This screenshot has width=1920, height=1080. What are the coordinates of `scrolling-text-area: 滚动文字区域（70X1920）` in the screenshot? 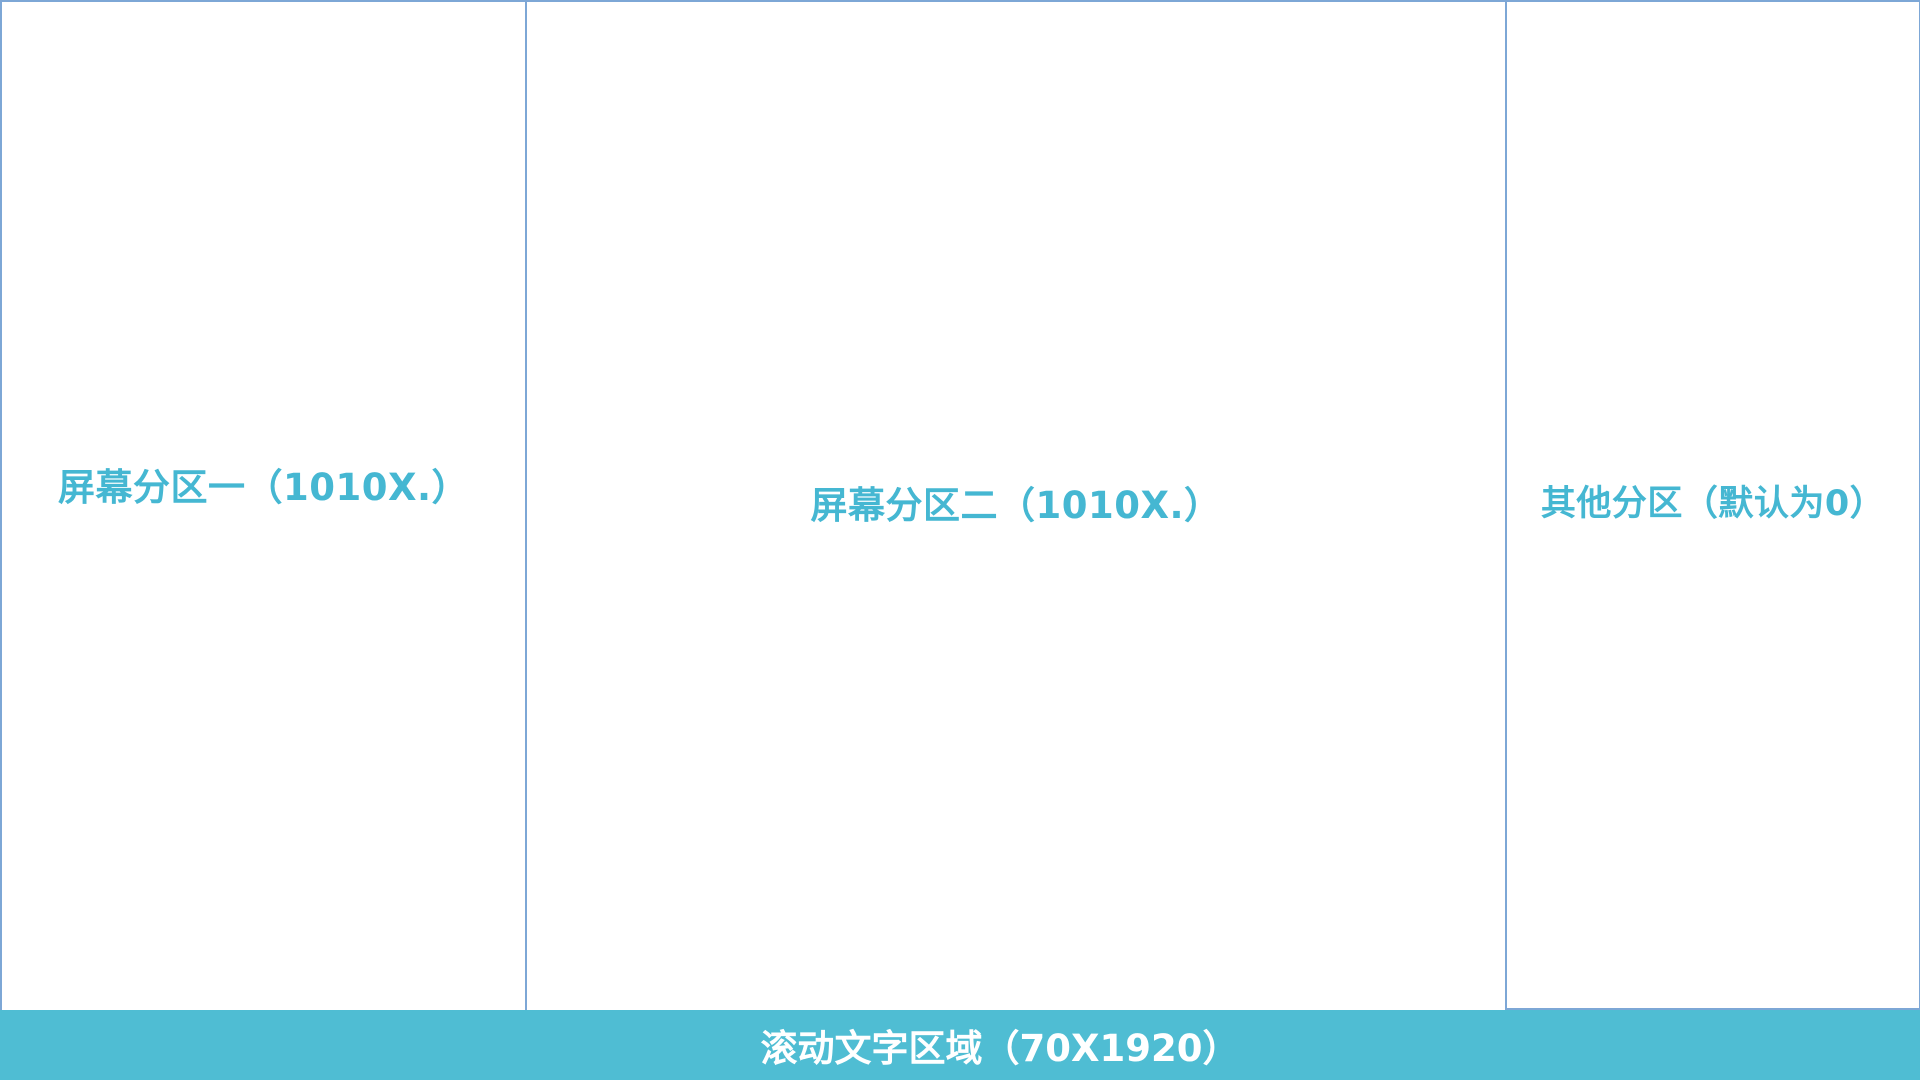 It's located at (960, 1045).